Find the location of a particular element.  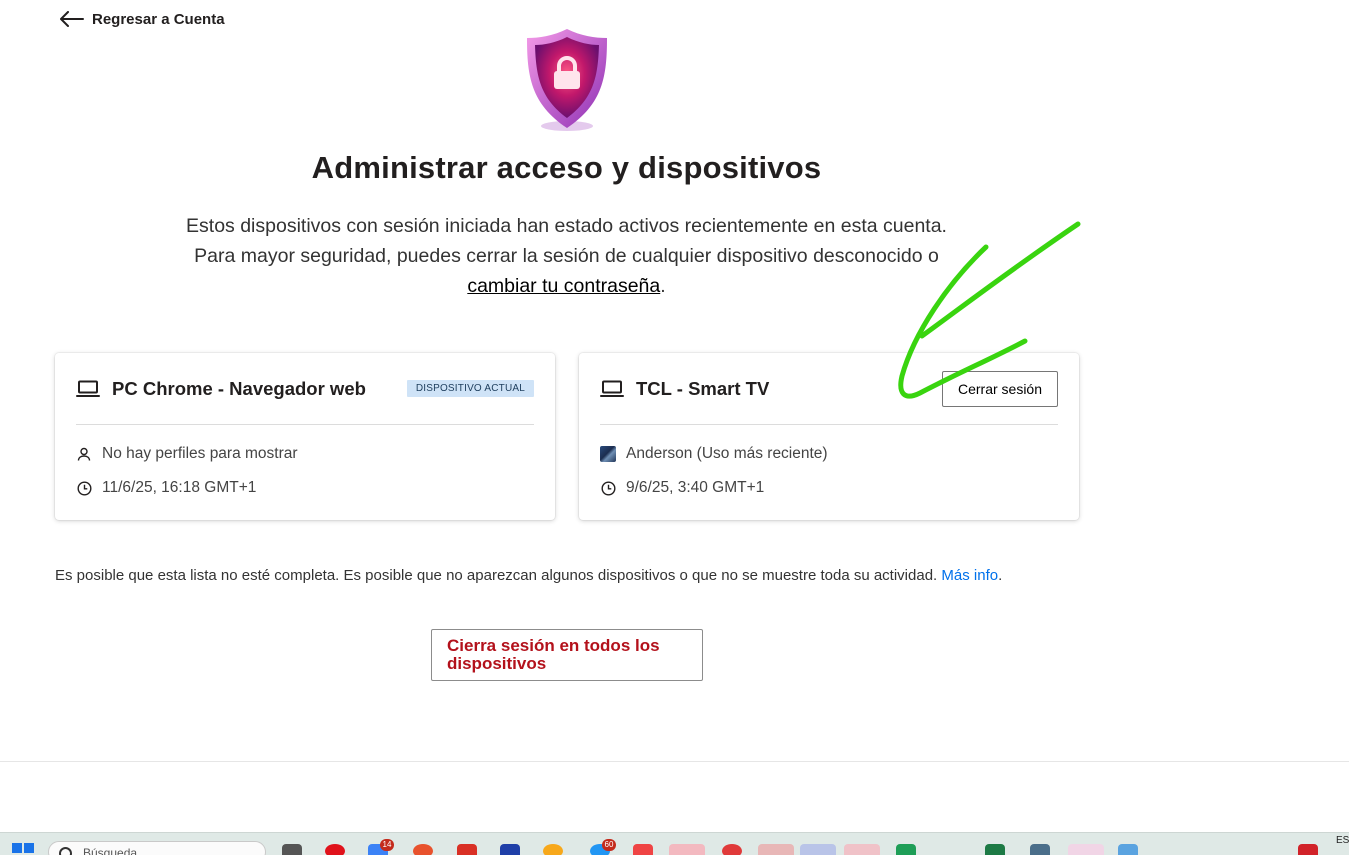

back-link-label: Regresar a Cuenta is located at coordinates (158, 19).